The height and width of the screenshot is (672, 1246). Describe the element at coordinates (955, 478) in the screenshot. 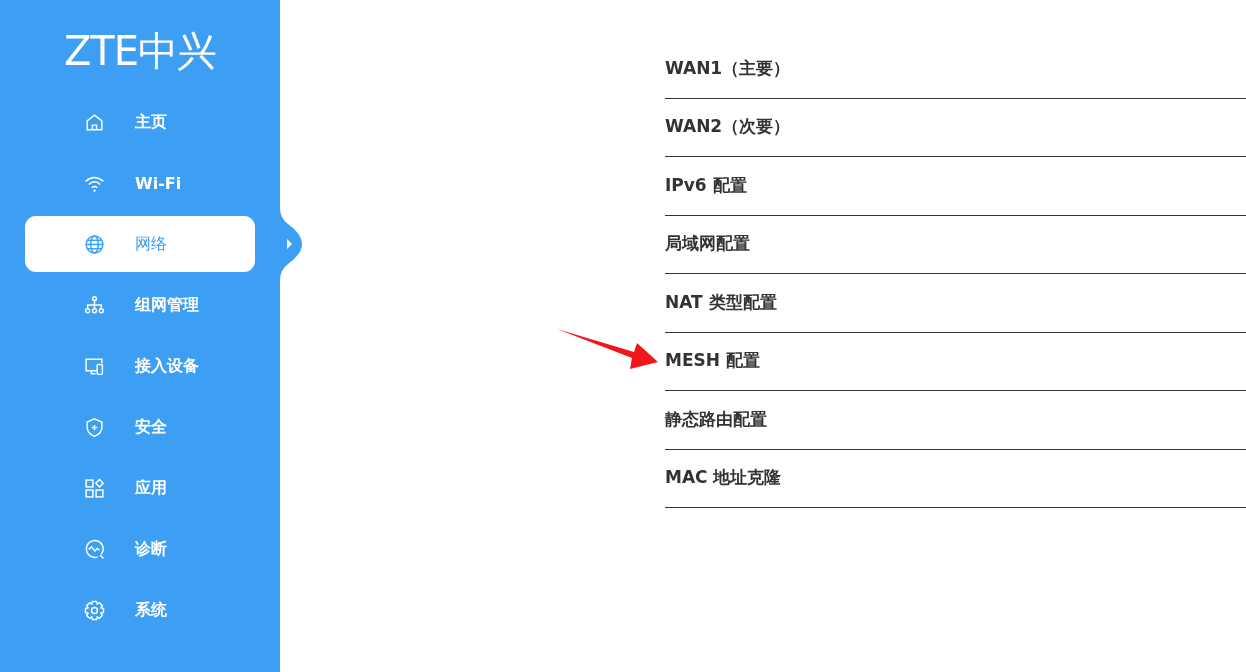

I see `menu-item: MAC 地址克隆` at that location.